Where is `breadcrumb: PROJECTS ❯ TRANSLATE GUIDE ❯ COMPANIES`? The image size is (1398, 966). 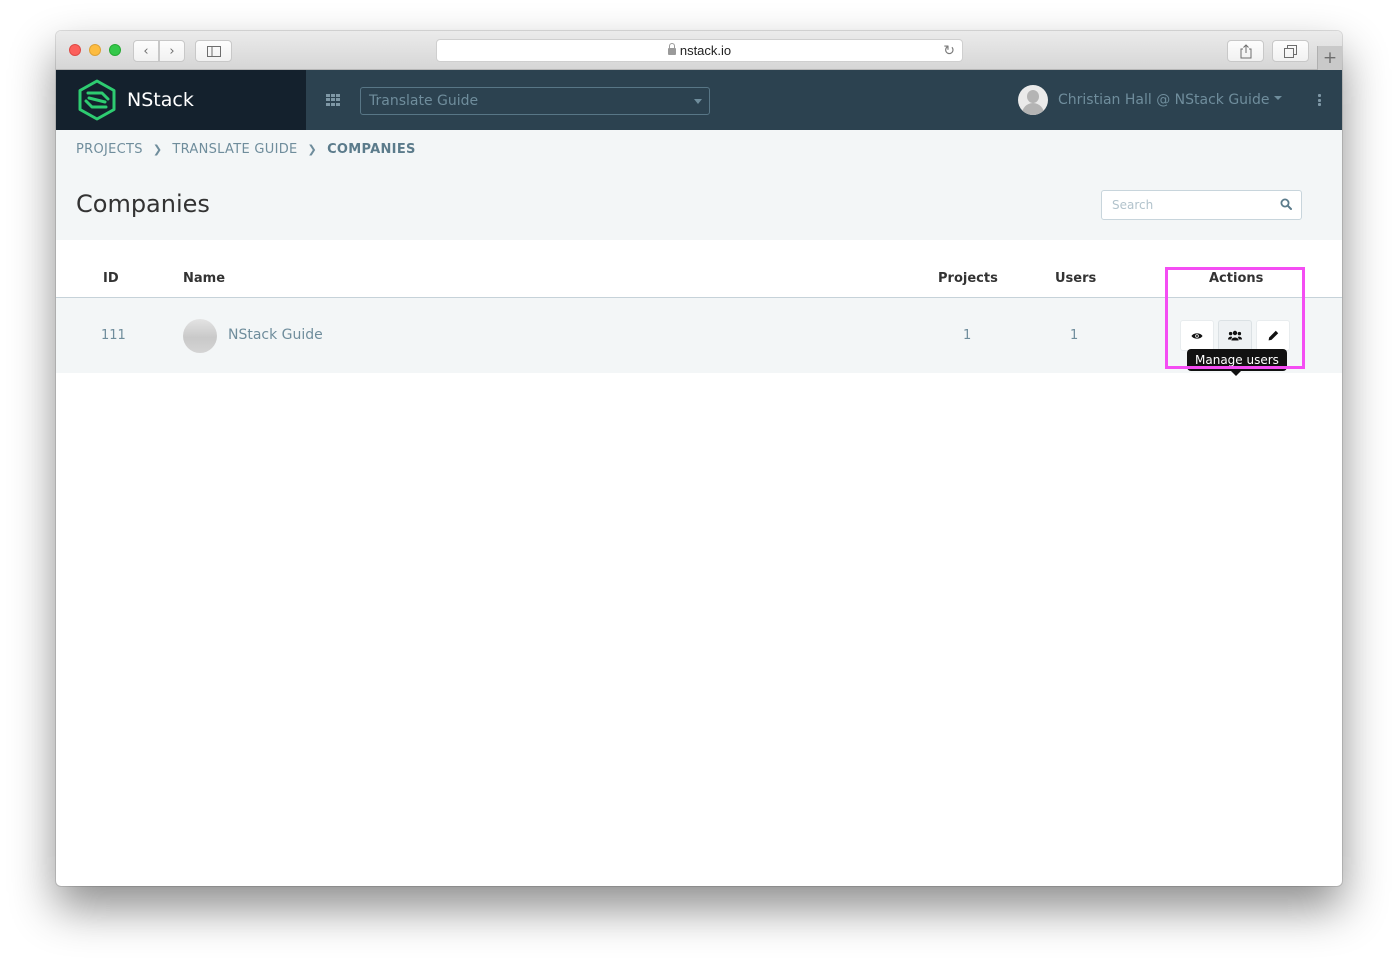 breadcrumb: PROJECTS ❯ TRANSLATE GUIDE ❯ COMPANIES is located at coordinates (246, 149).